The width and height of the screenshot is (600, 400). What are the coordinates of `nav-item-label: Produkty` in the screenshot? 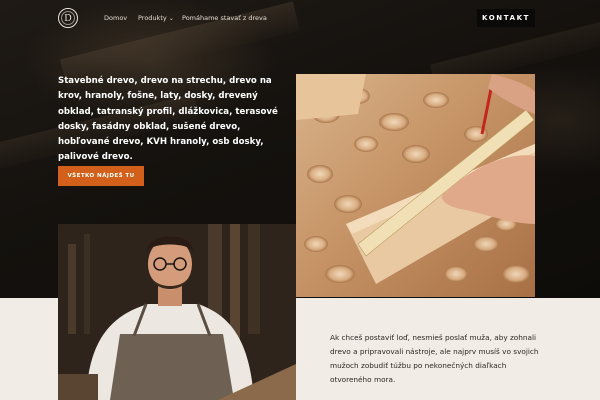 It's located at (152, 18).